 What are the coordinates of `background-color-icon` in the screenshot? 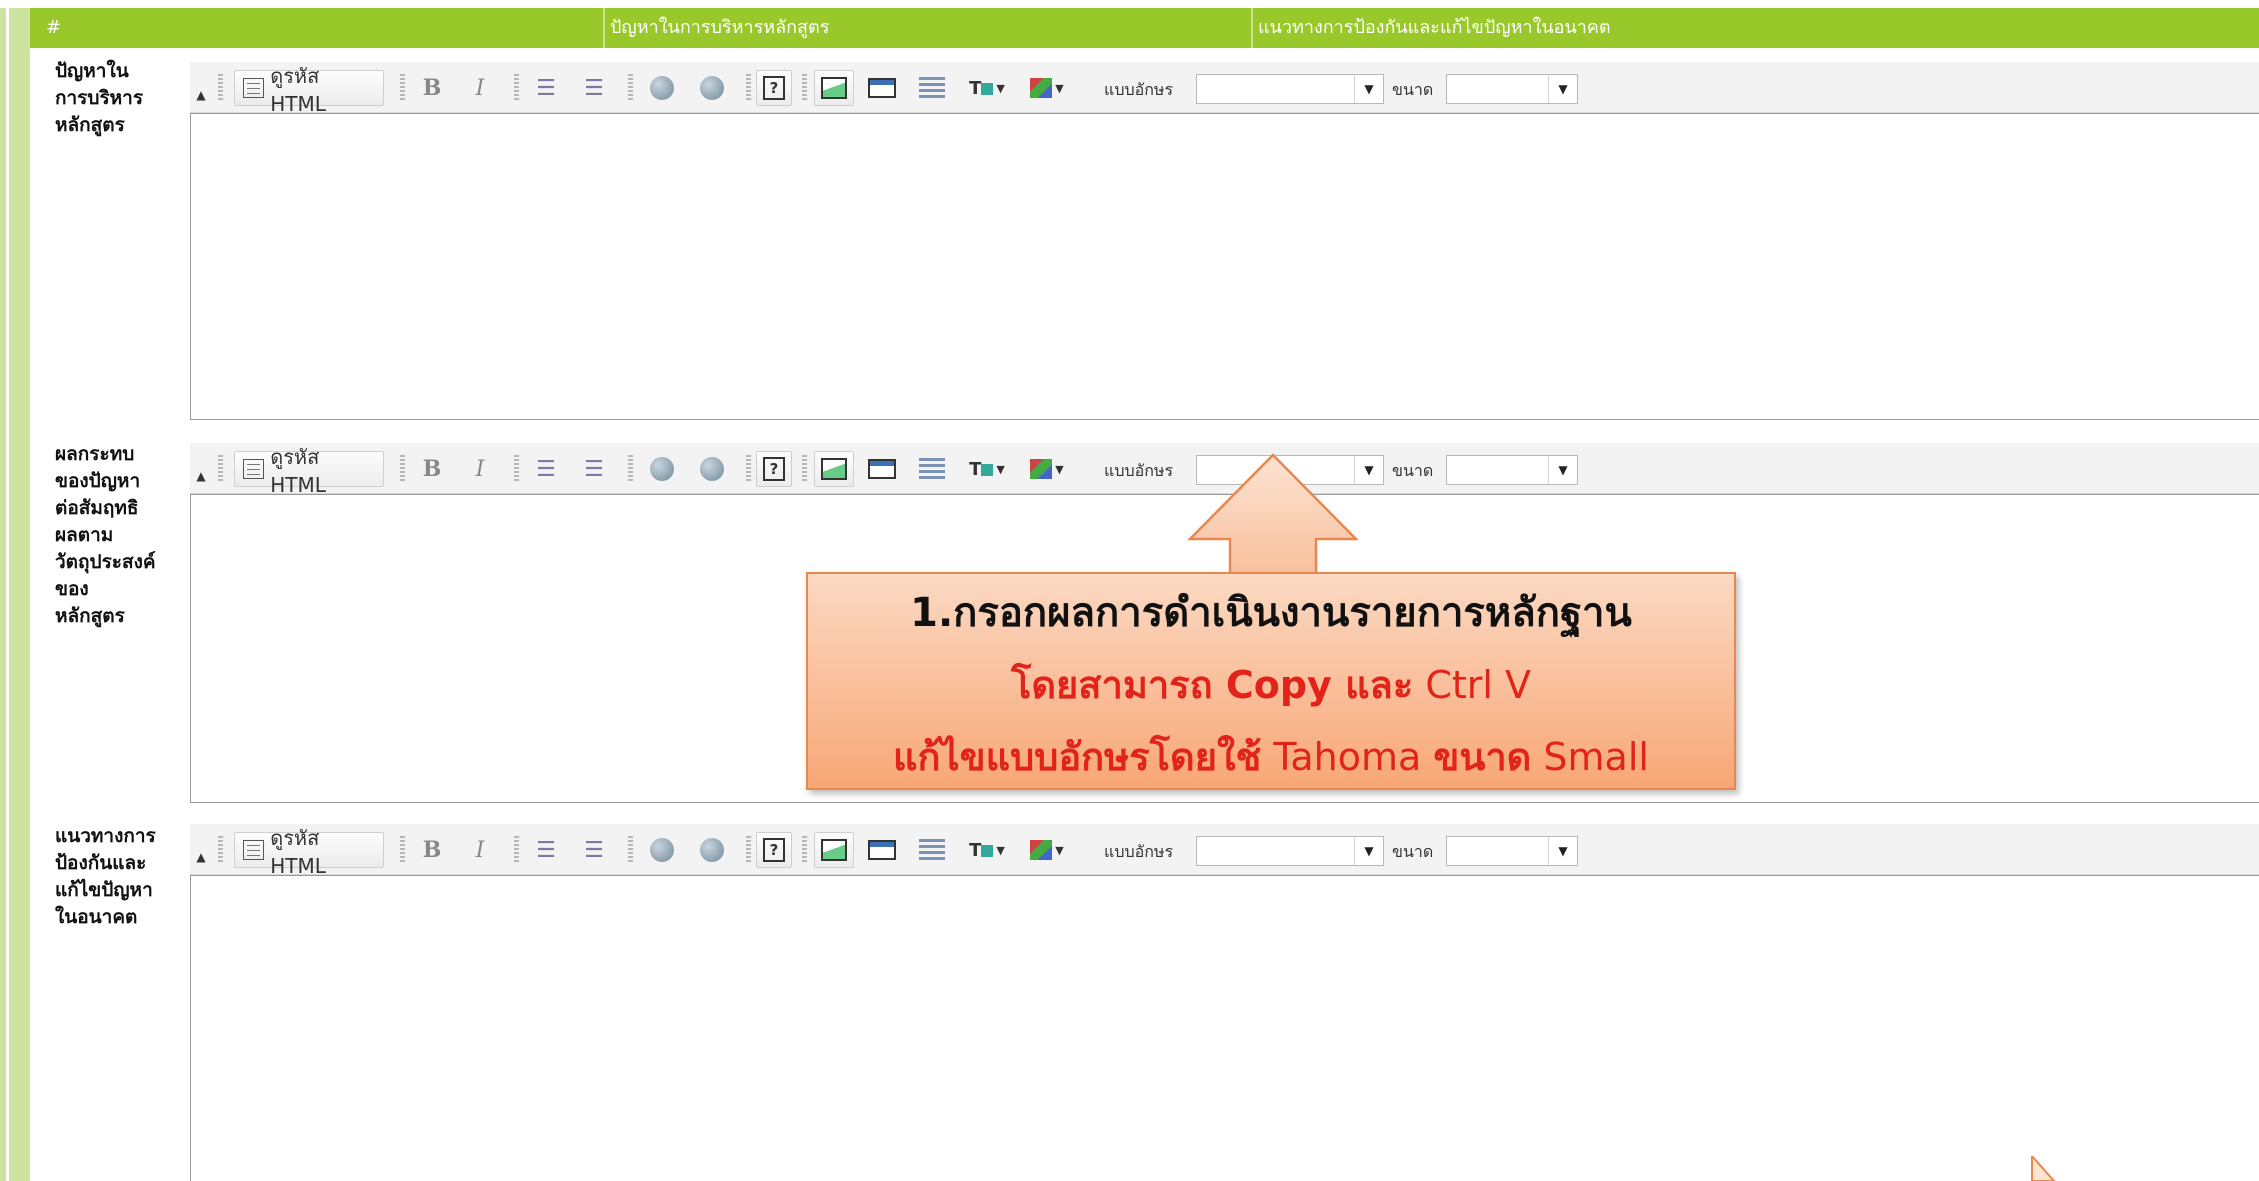 It's located at (1041, 88).